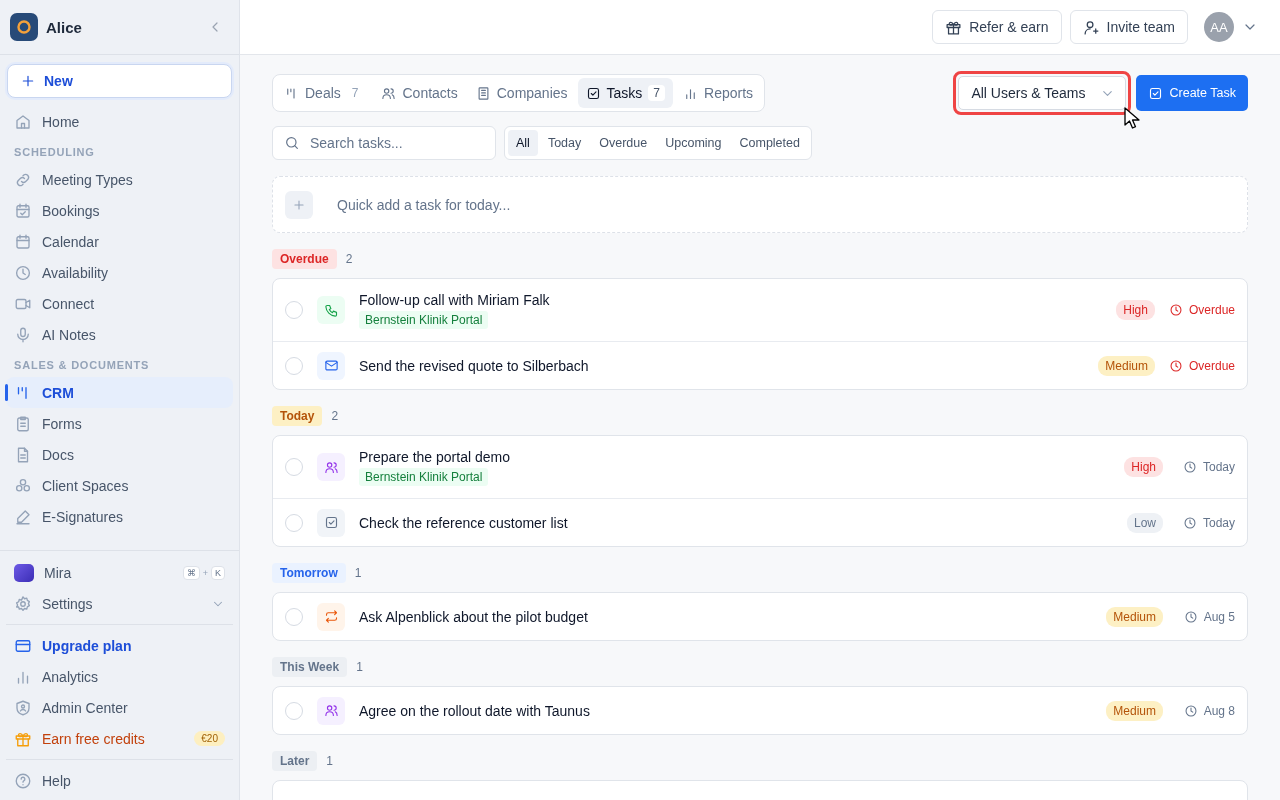 The width and height of the screenshot is (1280, 800). Describe the element at coordinates (1042, 93) in the screenshot. I see `owner-dropdown: All Users & Teams` at that location.